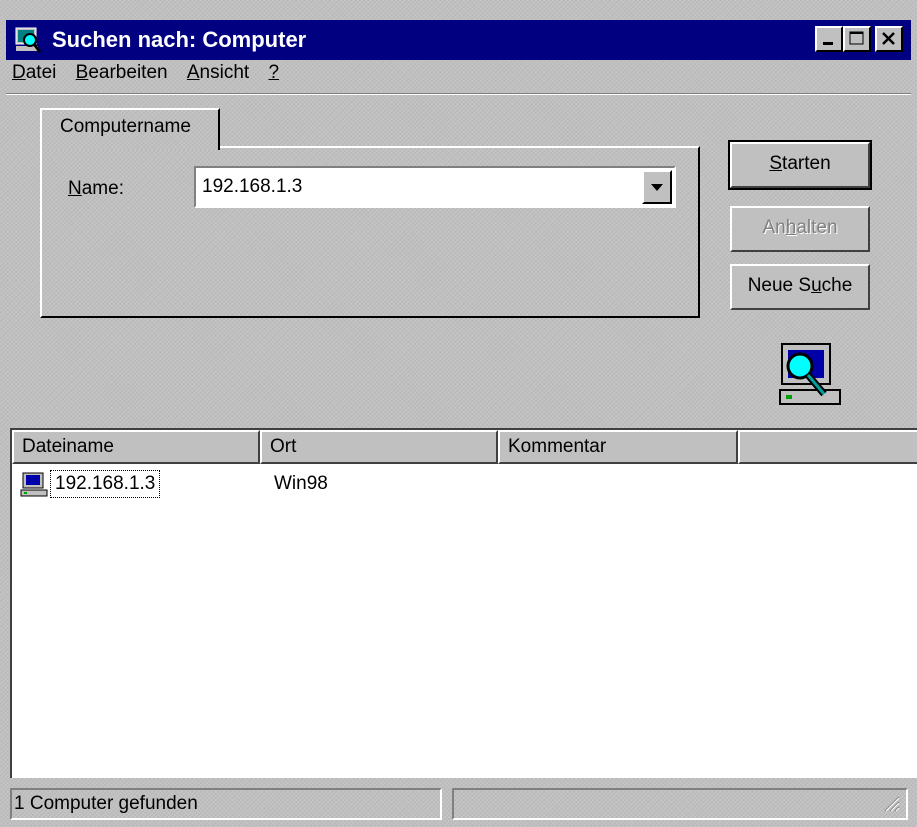 The height and width of the screenshot is (827, 917). Describe the element at coordinates (252, 187) in the screenshot. I see `name-input: 192.168.1.3` at that location.